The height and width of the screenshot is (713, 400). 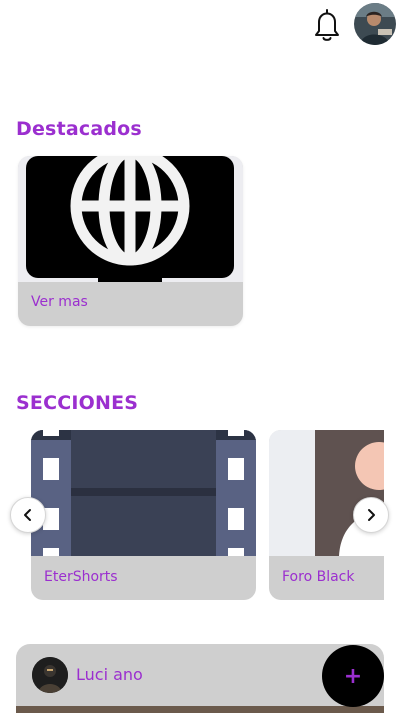 What do you see at coordinates (59, 302) in the screenshot?
I see `see-more-link: Ver mas` at bounding box center [59, 302].